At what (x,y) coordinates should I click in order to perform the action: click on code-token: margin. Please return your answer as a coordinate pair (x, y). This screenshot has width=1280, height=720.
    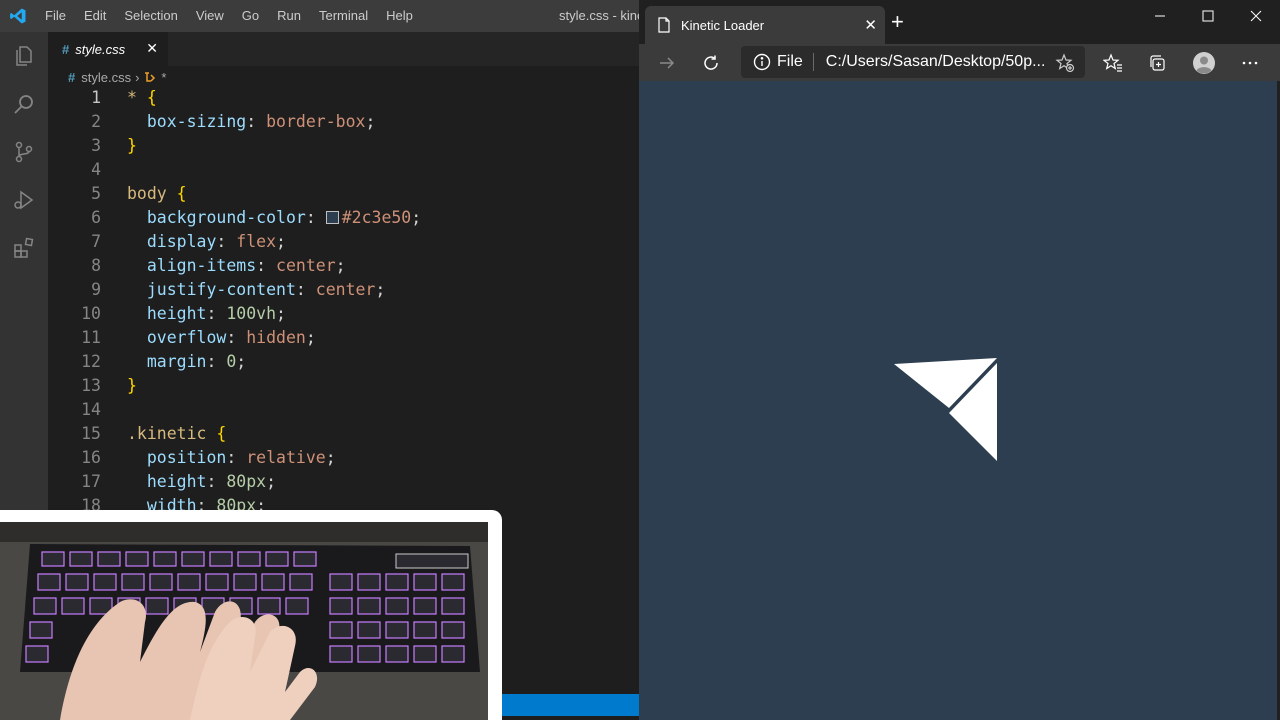
    Looking at the image, I should click on (176, 361).